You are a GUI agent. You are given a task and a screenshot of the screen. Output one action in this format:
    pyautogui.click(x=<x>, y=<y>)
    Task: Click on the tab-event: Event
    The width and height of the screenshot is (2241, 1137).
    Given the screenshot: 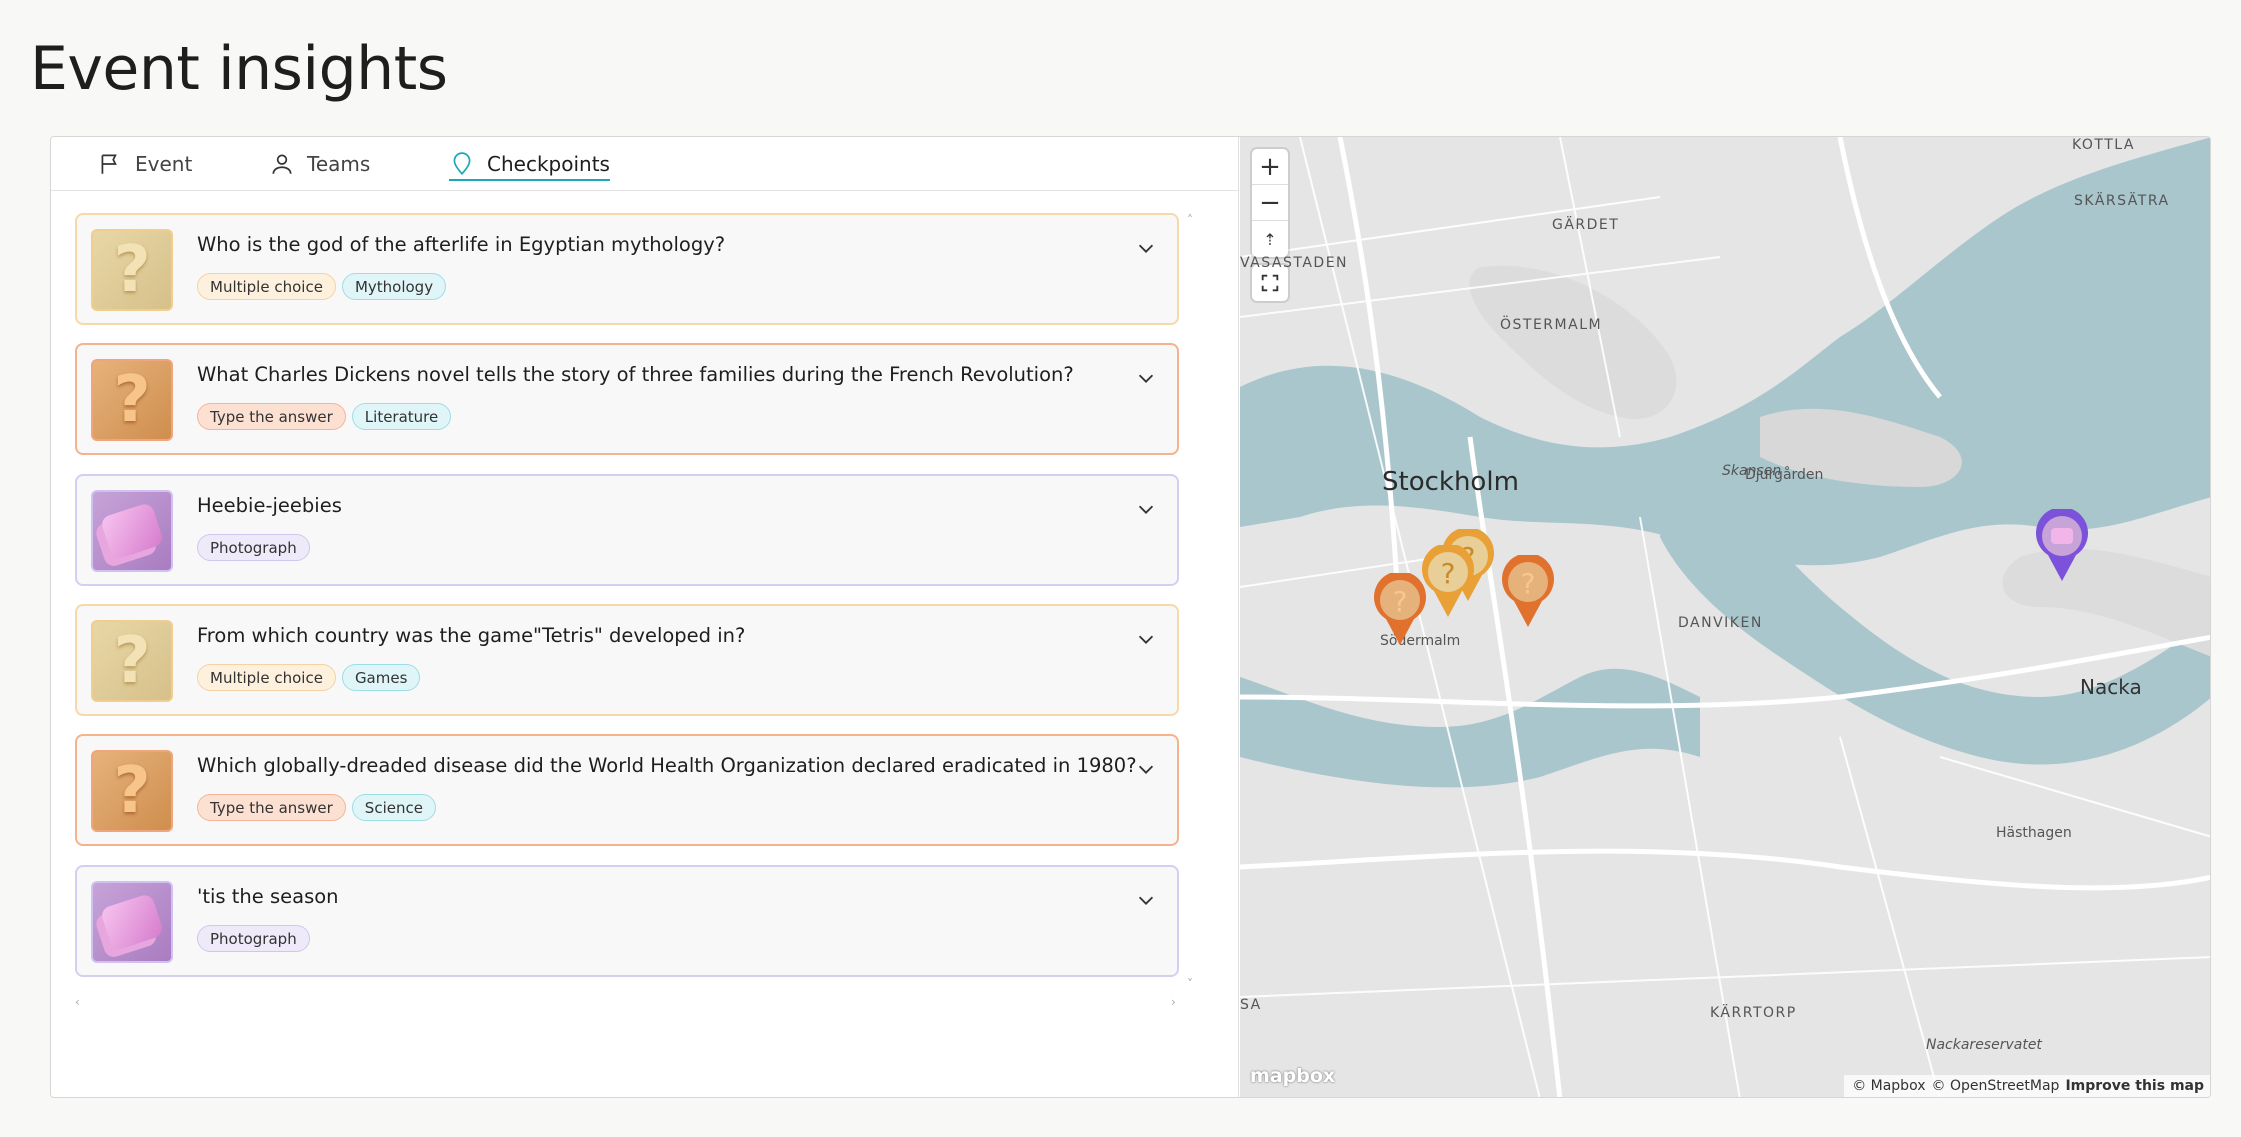 What is the action you would take?
    pyautogui.click(x=144, y=164)
    